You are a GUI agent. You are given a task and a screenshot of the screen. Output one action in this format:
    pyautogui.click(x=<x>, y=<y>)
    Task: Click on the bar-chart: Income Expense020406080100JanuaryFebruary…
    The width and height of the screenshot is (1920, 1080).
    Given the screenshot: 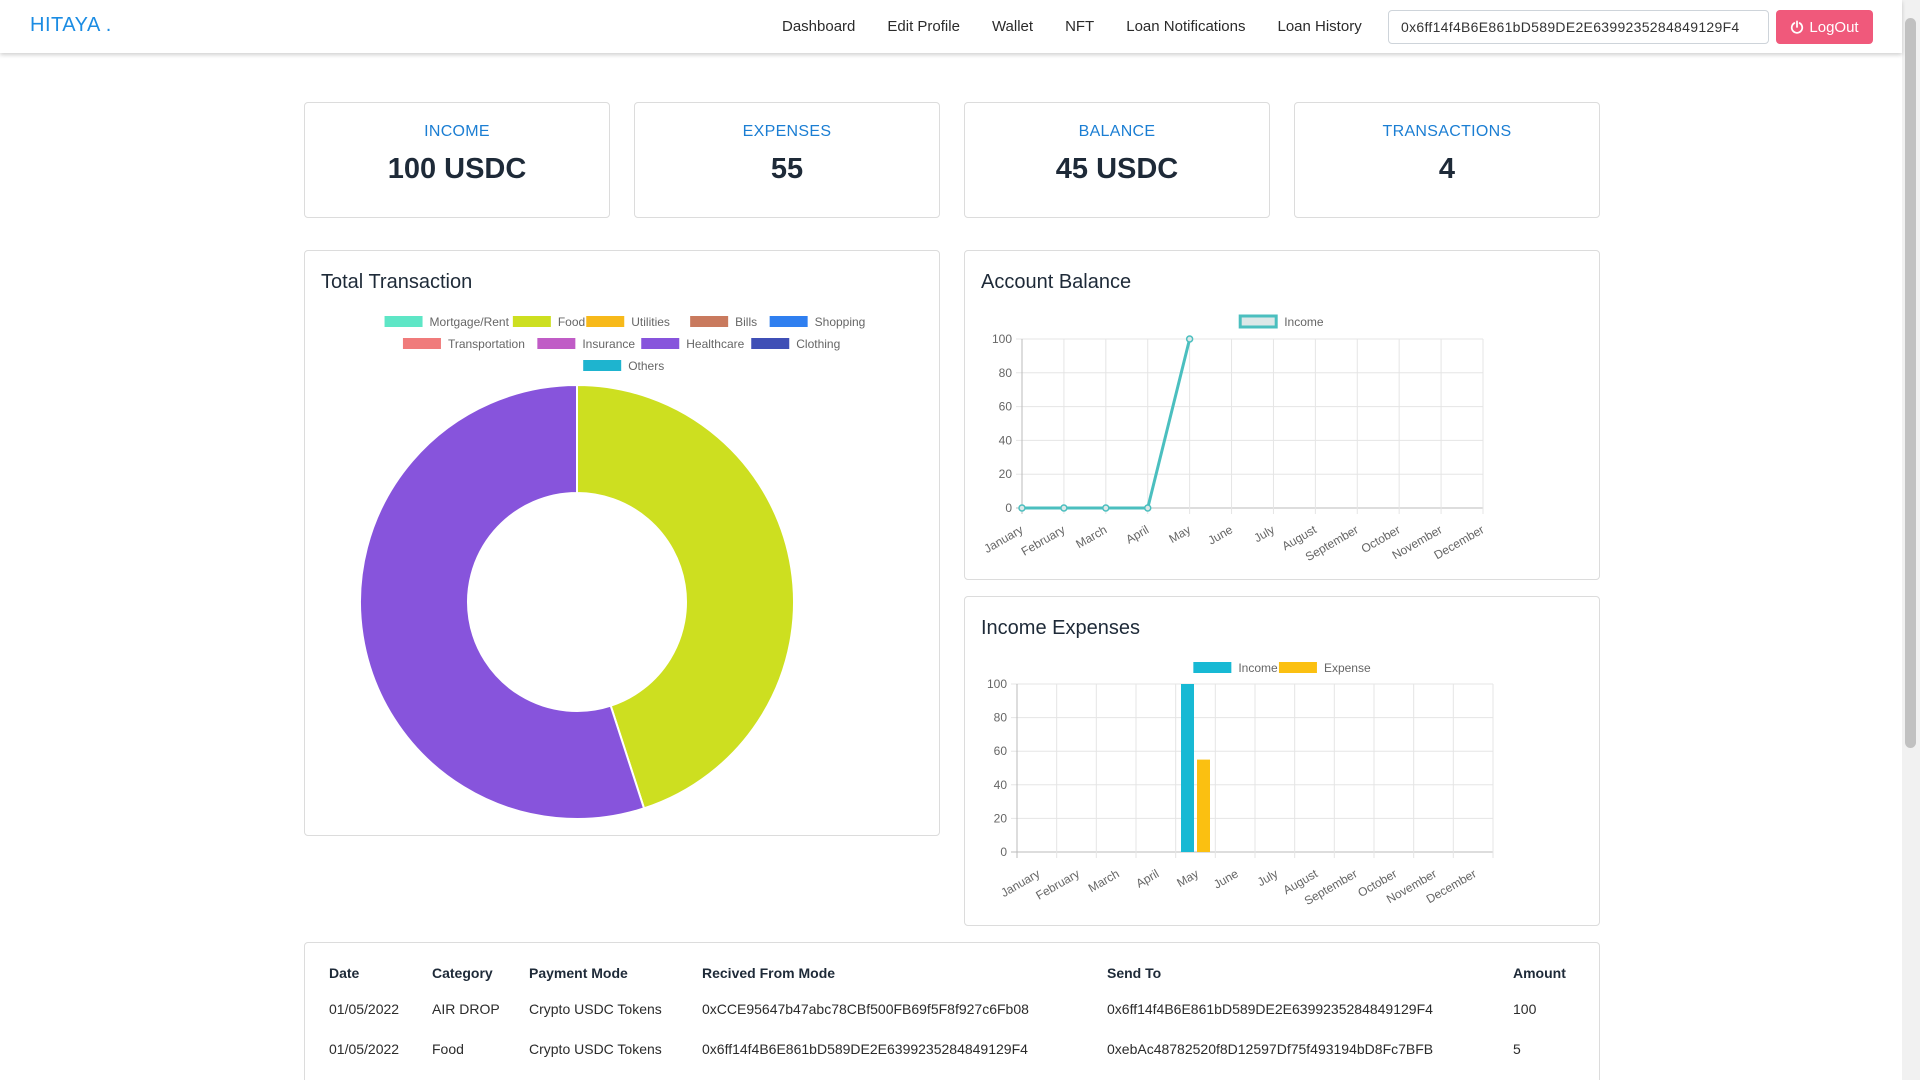 What is the action you would take?
    pyautogui.click(x=1240, y=784)
    